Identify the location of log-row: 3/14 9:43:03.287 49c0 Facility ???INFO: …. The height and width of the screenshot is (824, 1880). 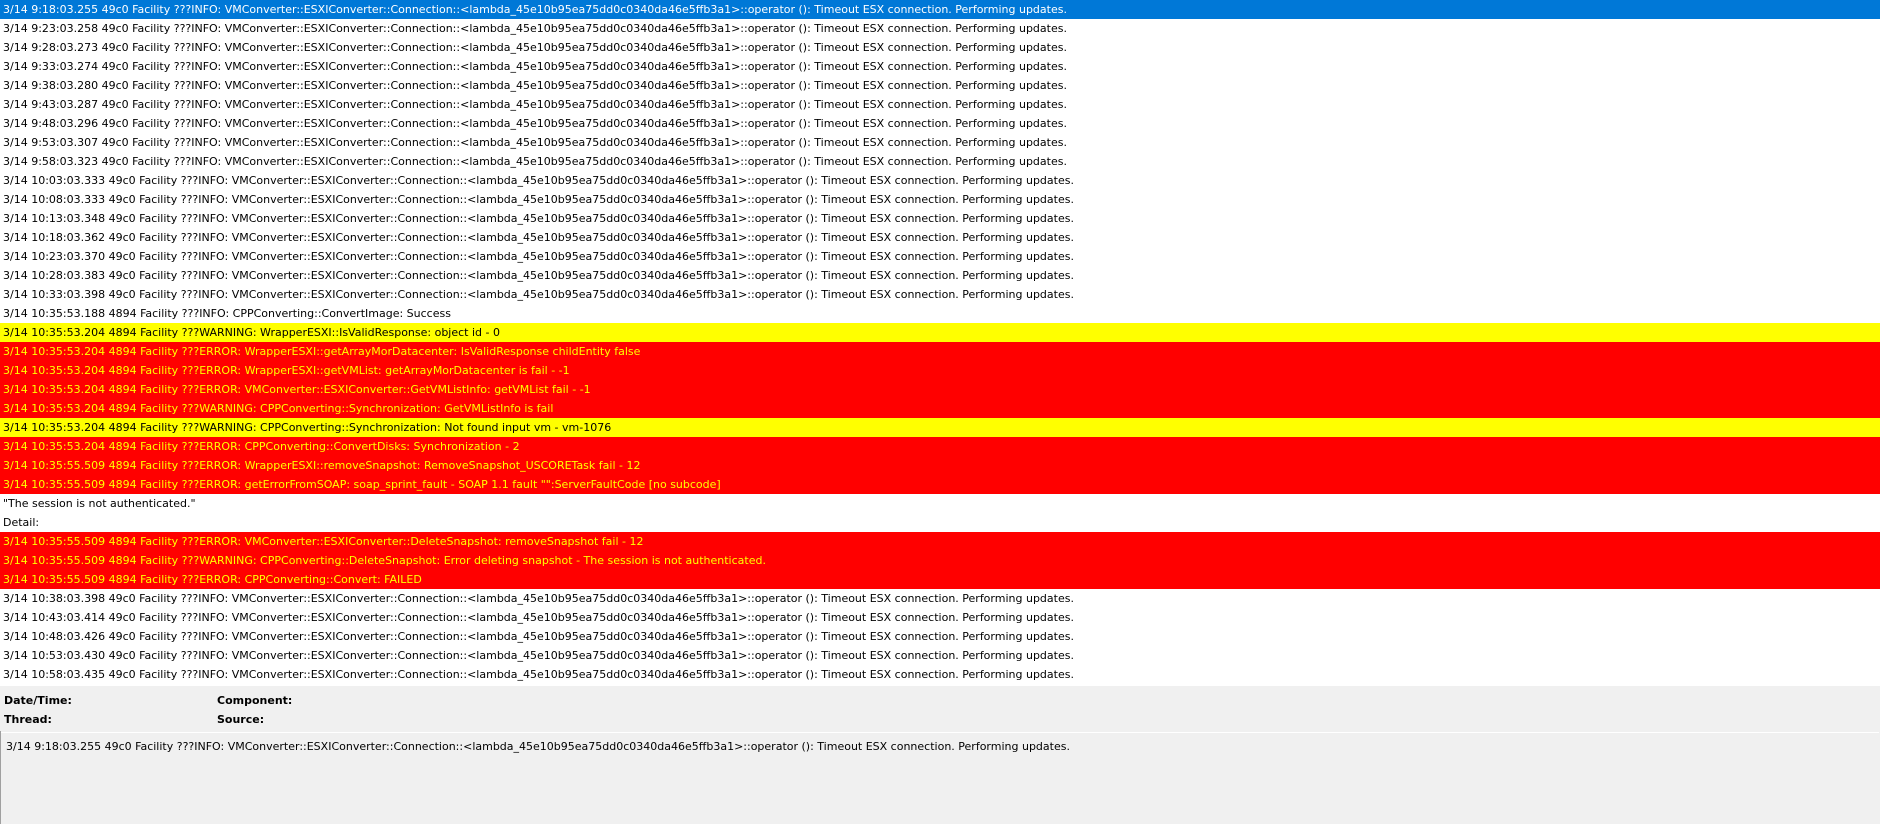
(940, 104).